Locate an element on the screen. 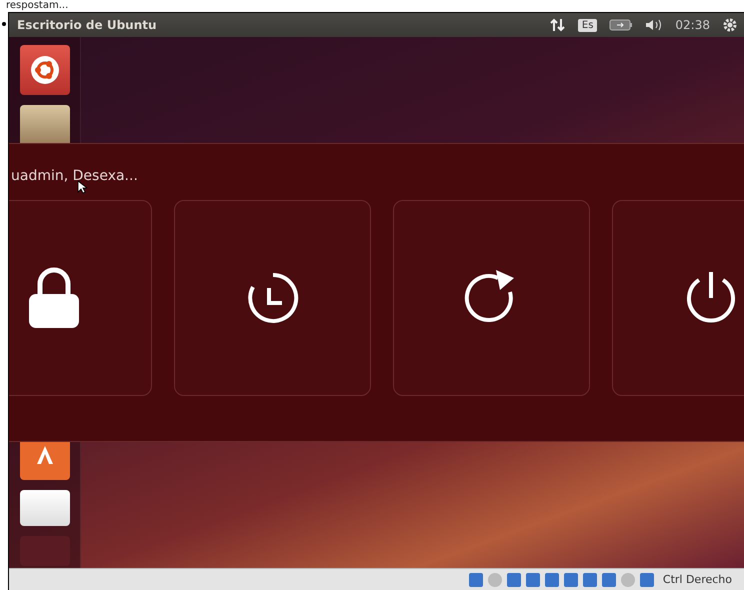 The image size is (744, 590). ubuntu-logo-icon is located at coordinates (45, 70).